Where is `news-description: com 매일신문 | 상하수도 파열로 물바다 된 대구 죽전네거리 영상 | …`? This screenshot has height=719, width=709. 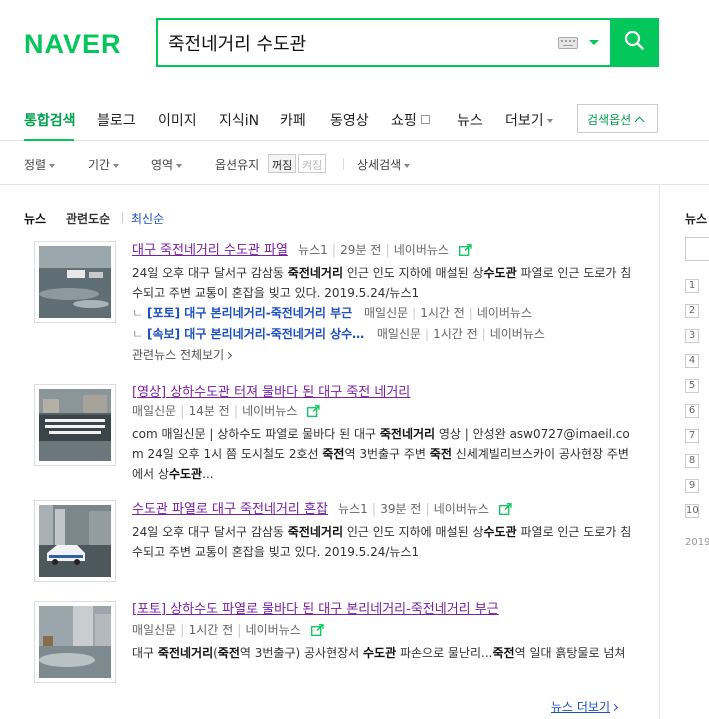 news-description: com 매일신문 | 상하수도 파열로 물바다 된 대구 죽전네거리 영상 | … is located at coordinates (381, 454).